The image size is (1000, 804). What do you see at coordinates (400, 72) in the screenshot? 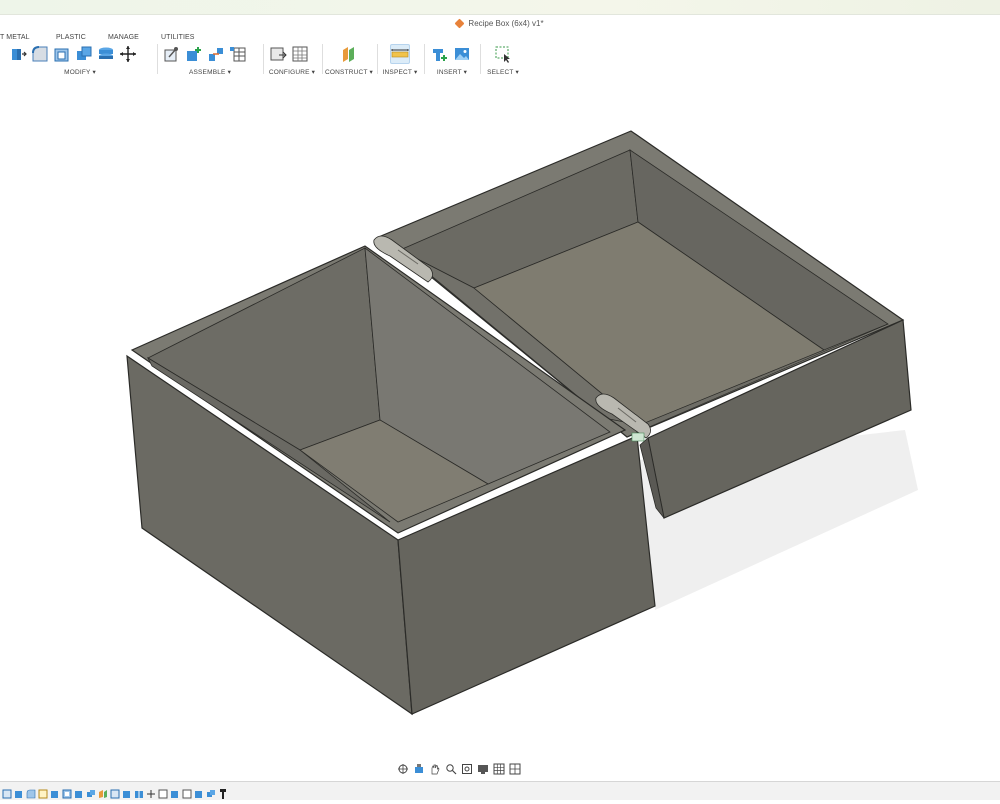
I see `inspect-group-label: INSPECT ▾` at bounding box center [400, 72].